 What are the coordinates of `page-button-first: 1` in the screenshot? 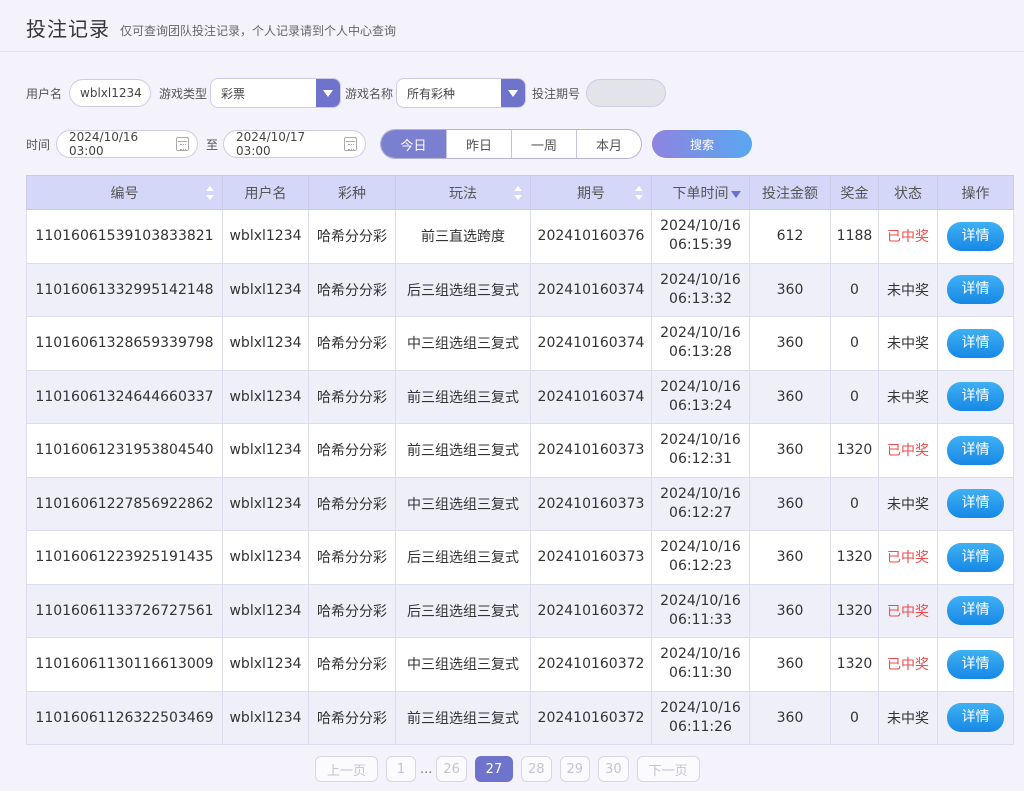 It's located at (401, 769).